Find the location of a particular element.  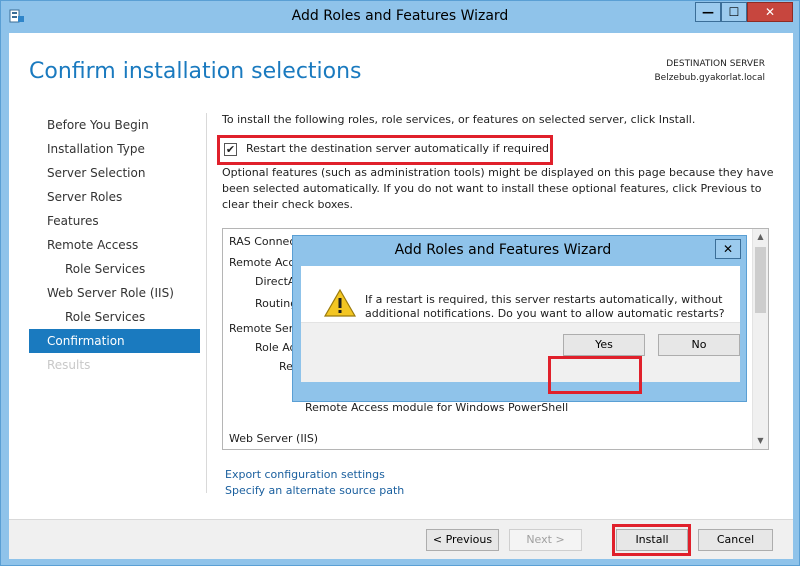

title-bar: Add Roles and Features Wizard — ☐ ✕ is located at coordinates (400, 17).